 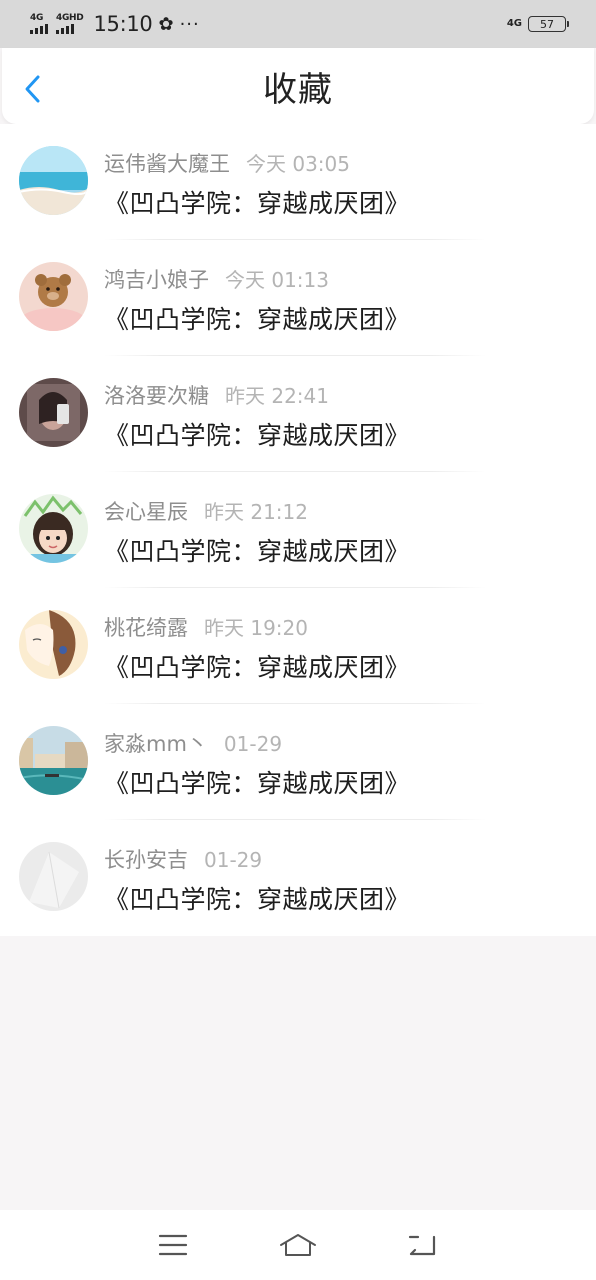 I want to click on menu-button, so click(x=173, y=1245).